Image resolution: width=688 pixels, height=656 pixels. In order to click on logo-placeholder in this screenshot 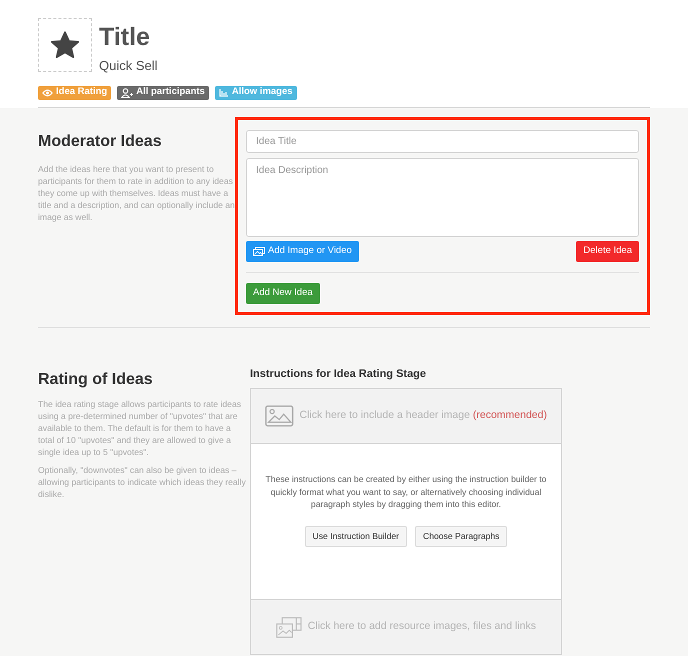, I will do `click(65, 45)`.